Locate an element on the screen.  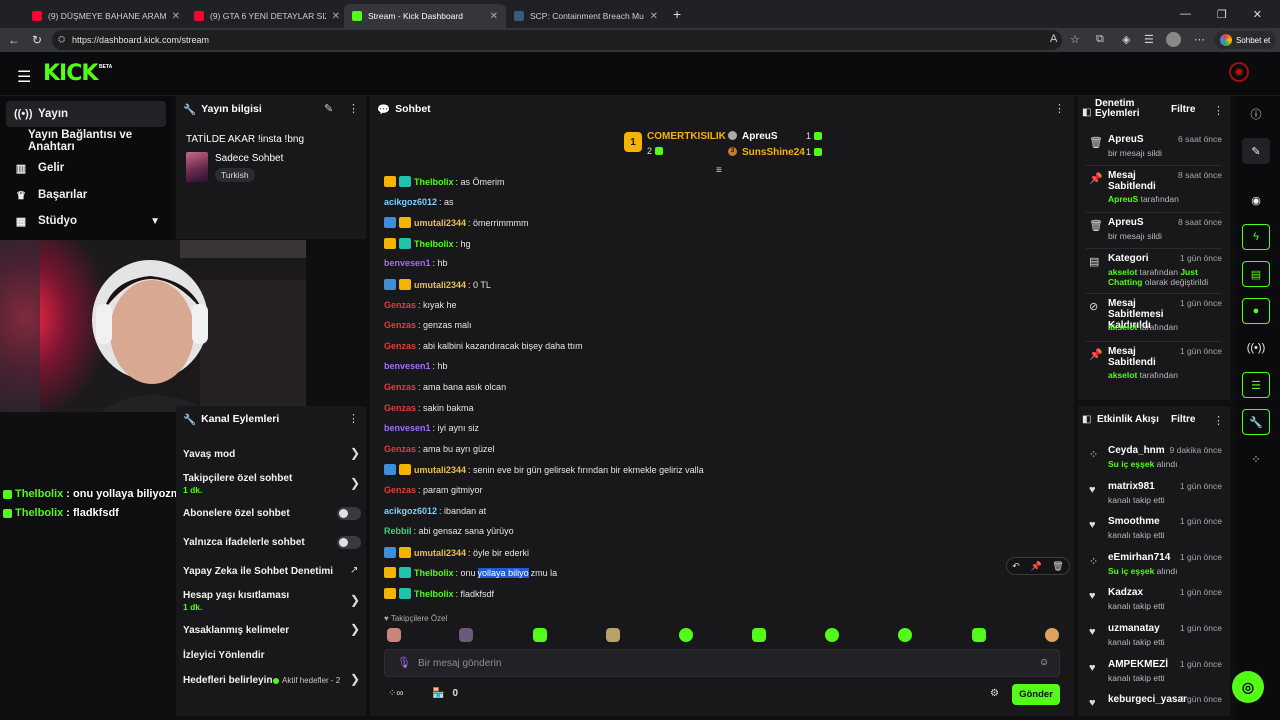
list-icon: ☰ is located at coordinates (1256, 385).